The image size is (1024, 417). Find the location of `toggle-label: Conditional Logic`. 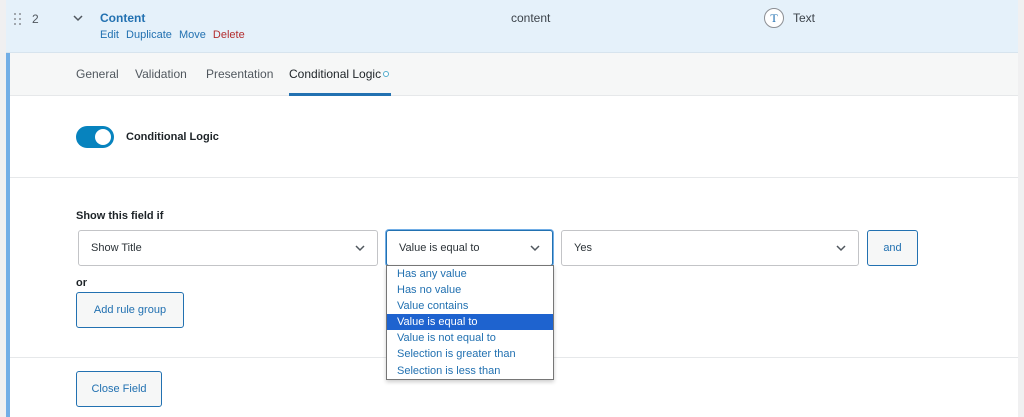

toggle-label: Conditional Logic is located at coordinates (172, 137).